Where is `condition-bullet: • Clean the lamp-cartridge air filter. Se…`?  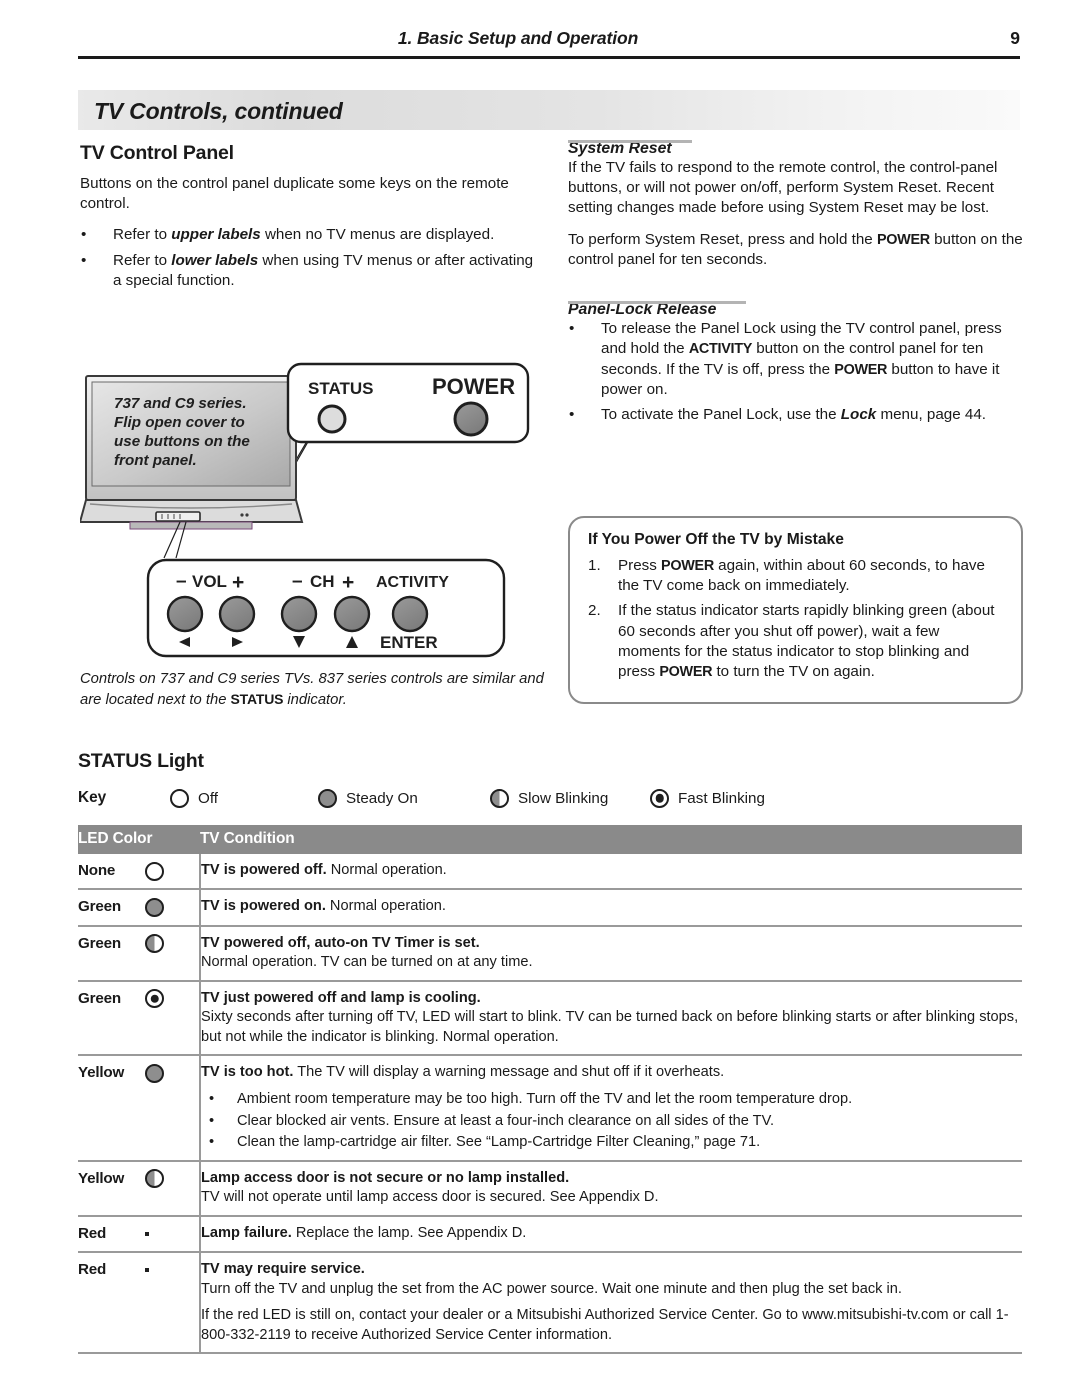
condition-bullet: • Clean the lamp-cartridge air filter. Se… is located at coordinates (611, 1143).